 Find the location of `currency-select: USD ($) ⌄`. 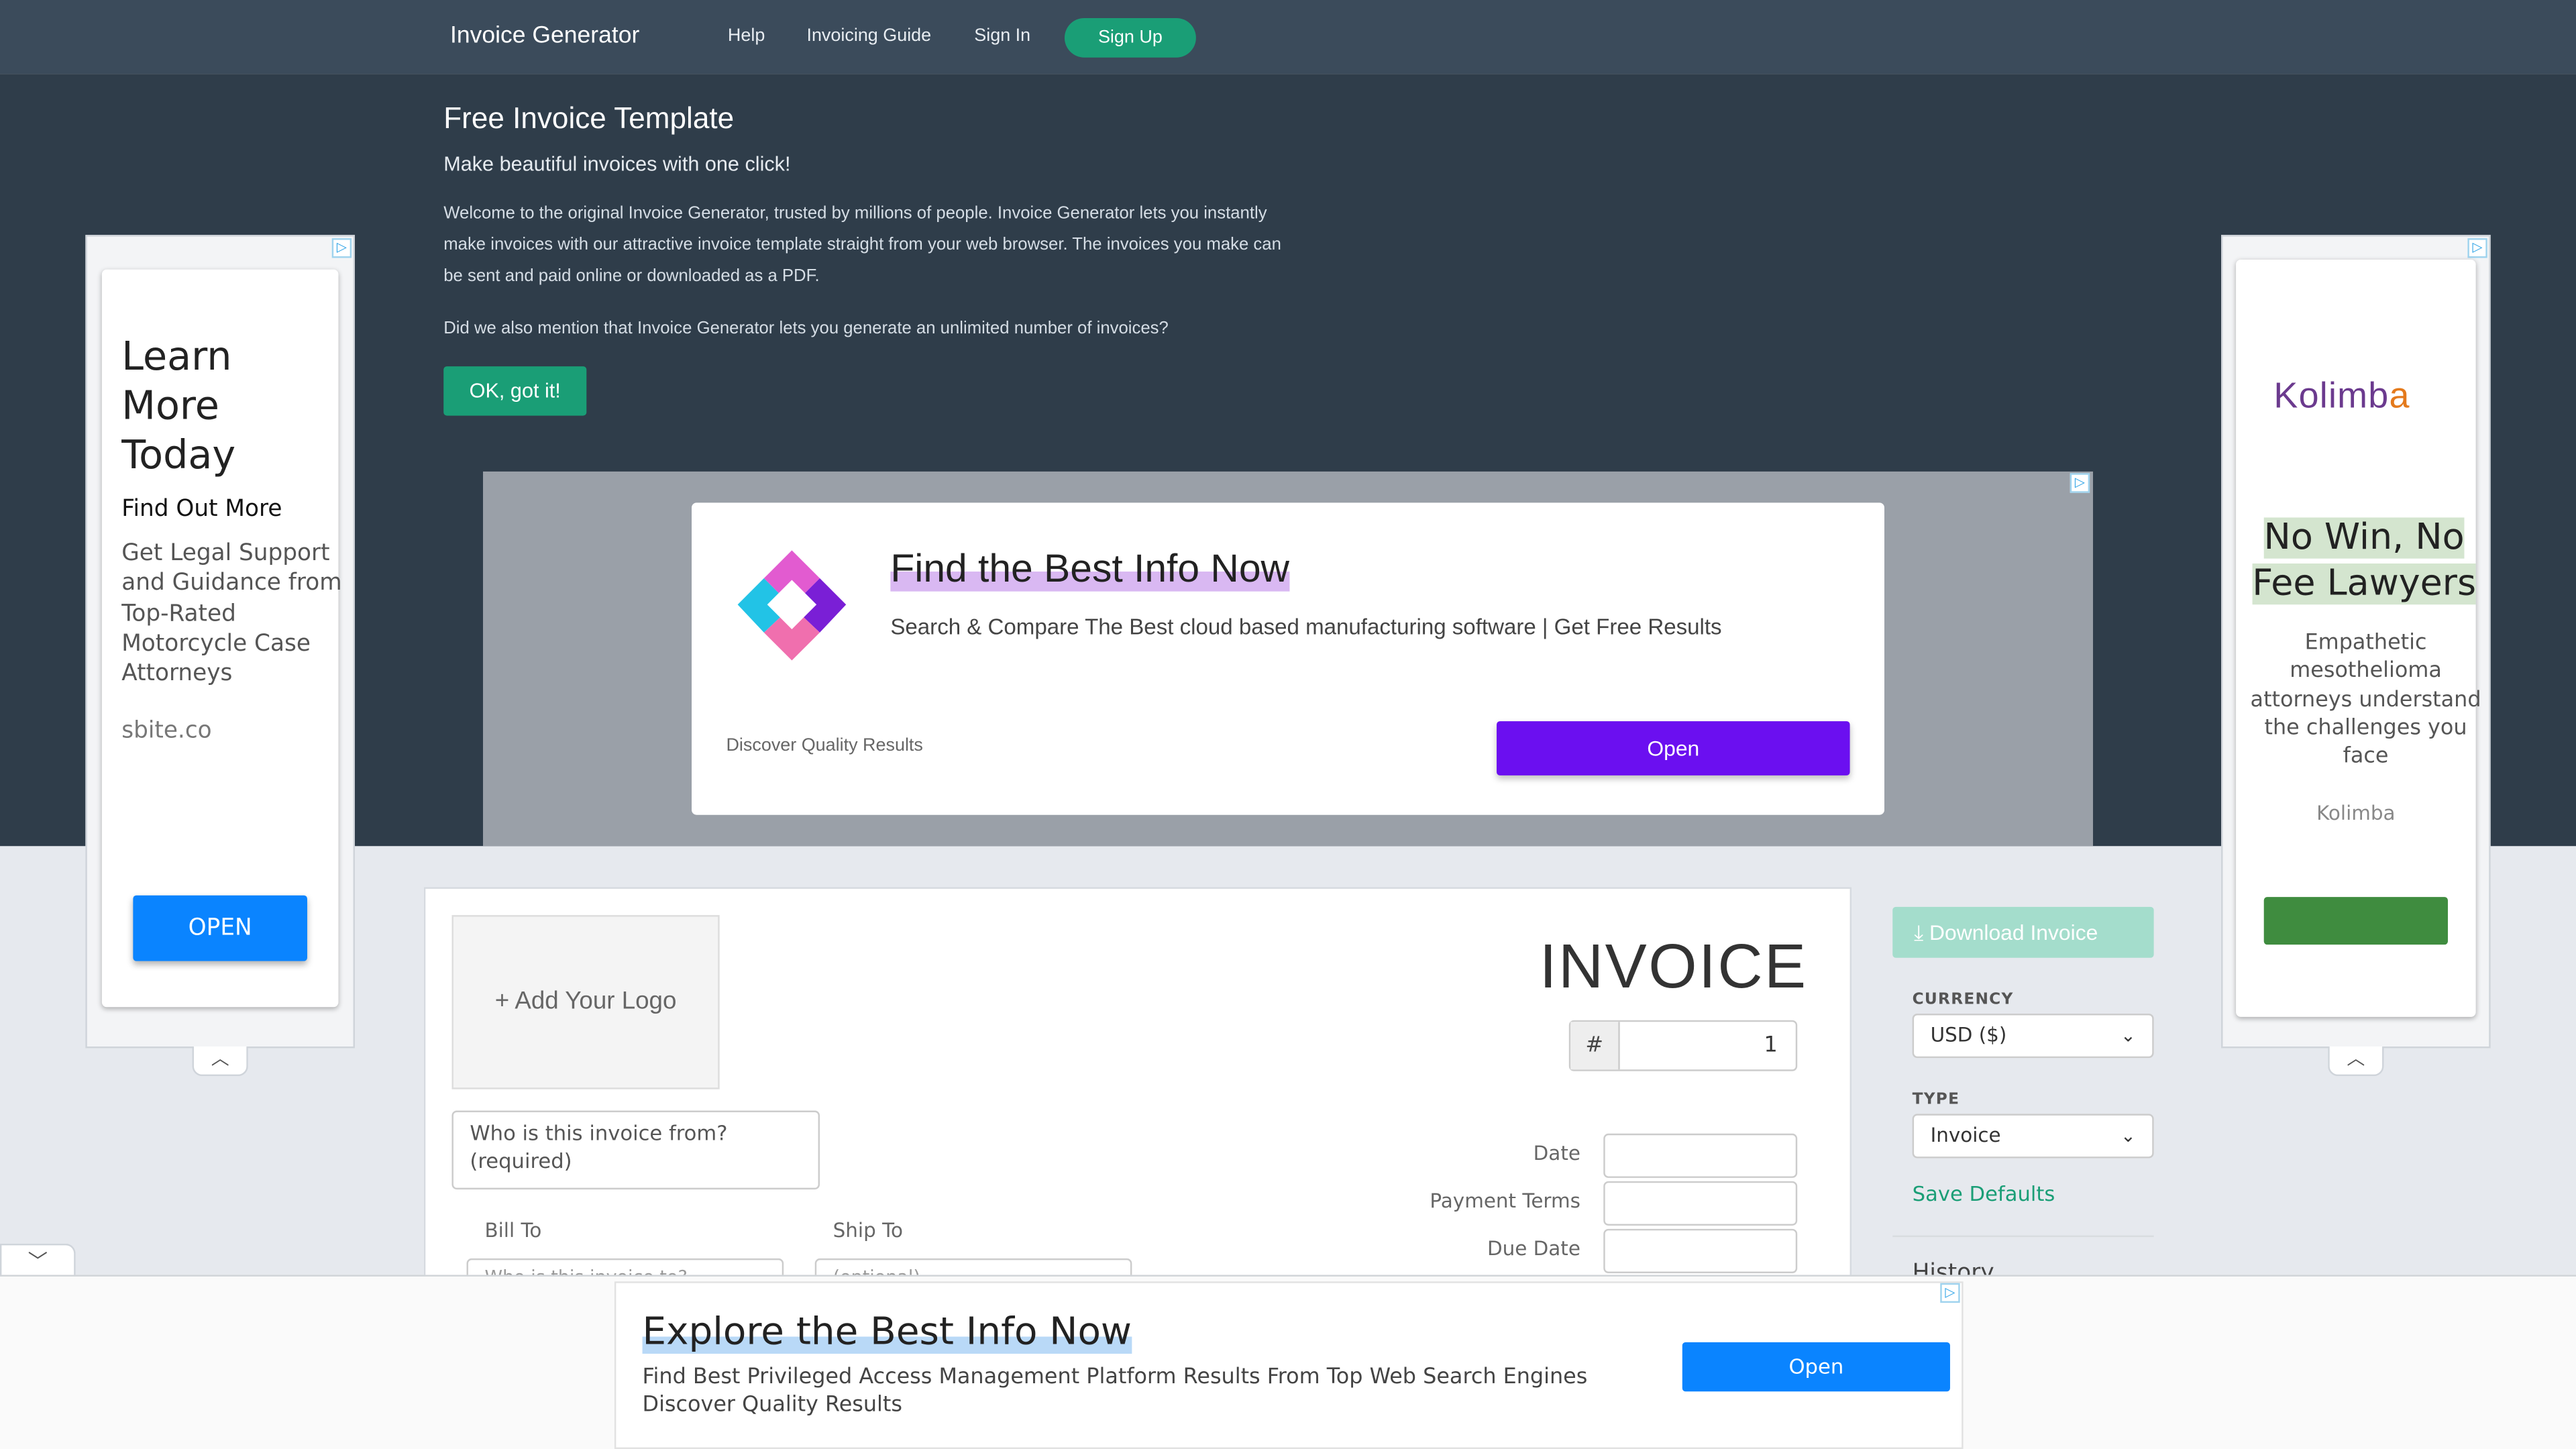

currency-select: USD ($) ⌄ is located at coordinates (2033, 1036).